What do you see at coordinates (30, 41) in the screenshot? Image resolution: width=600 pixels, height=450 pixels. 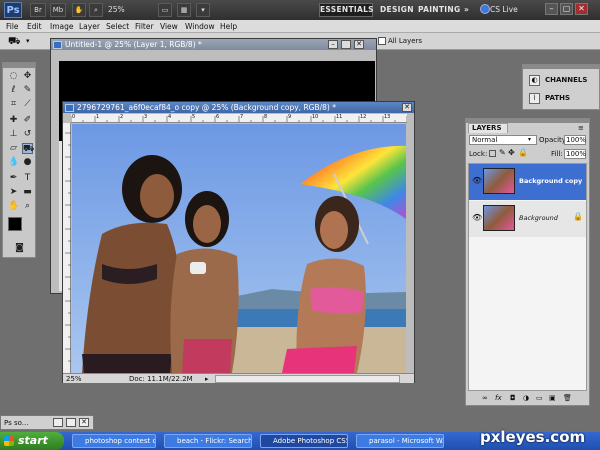 I see `tool-preset-dropdown-icon: ▾` at bounding box center [30, 41].